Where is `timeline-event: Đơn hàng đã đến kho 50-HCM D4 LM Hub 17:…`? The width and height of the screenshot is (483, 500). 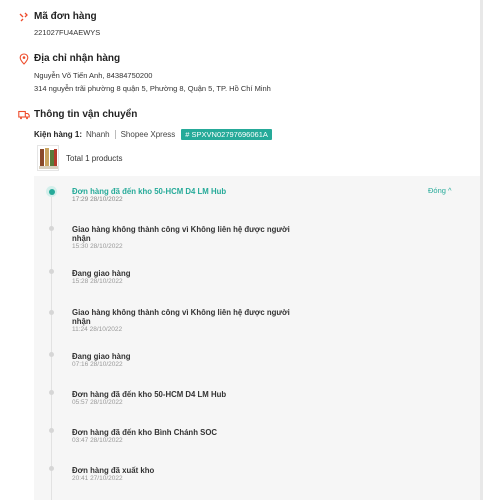
timeline-event: Đơn hàng đã đến kho 50-HCM D4 LM Hub 17:… is located at coordinates (149, 195).